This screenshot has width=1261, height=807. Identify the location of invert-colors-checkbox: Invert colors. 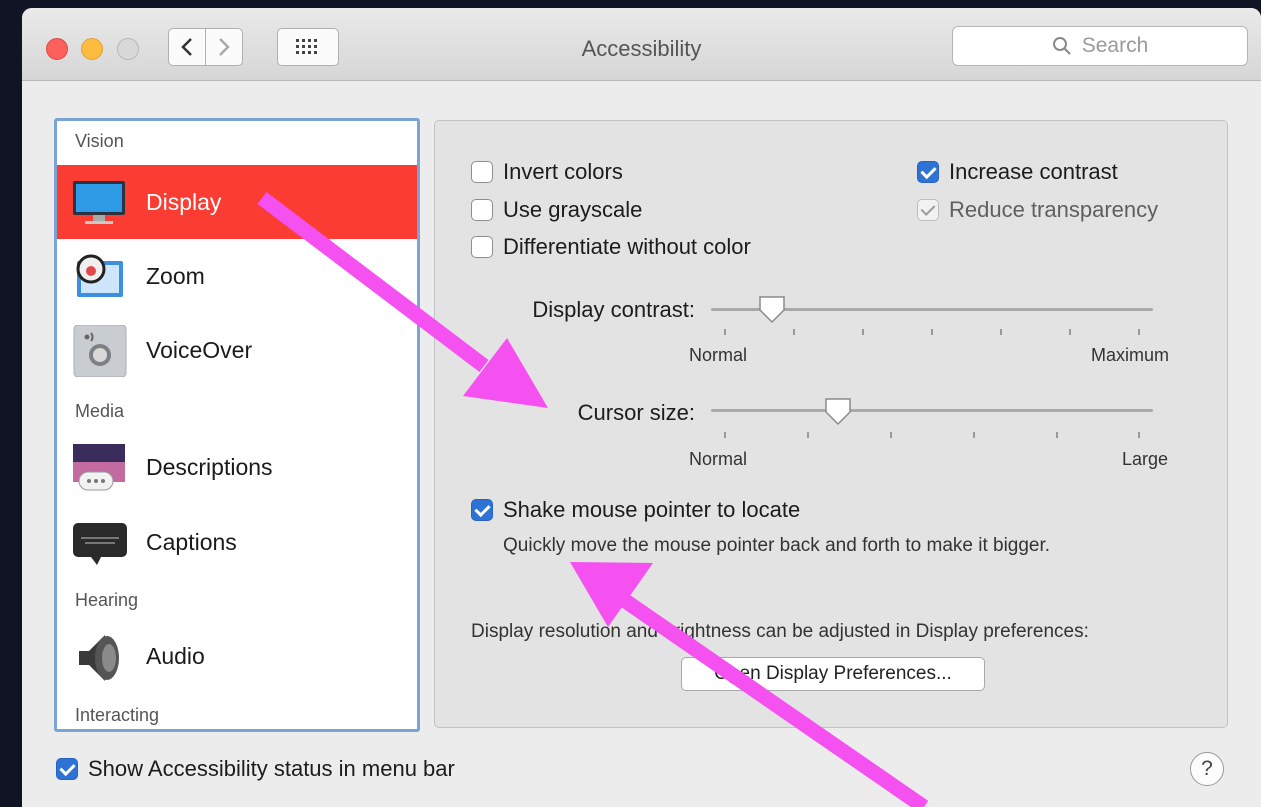
(547, 172).